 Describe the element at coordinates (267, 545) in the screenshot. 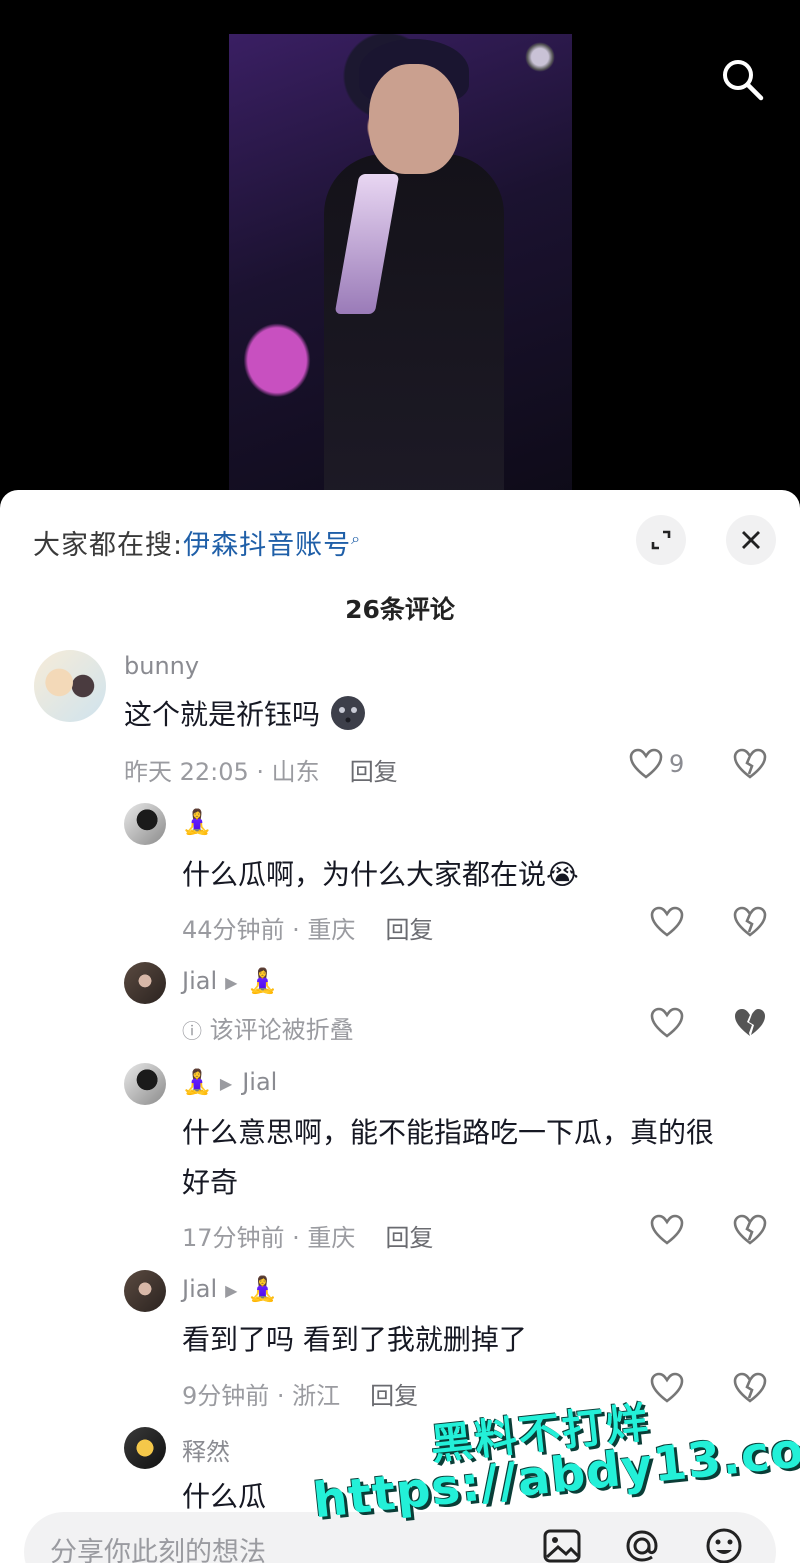

I see `hot-search-term: 伊森抖音账号` at that location.